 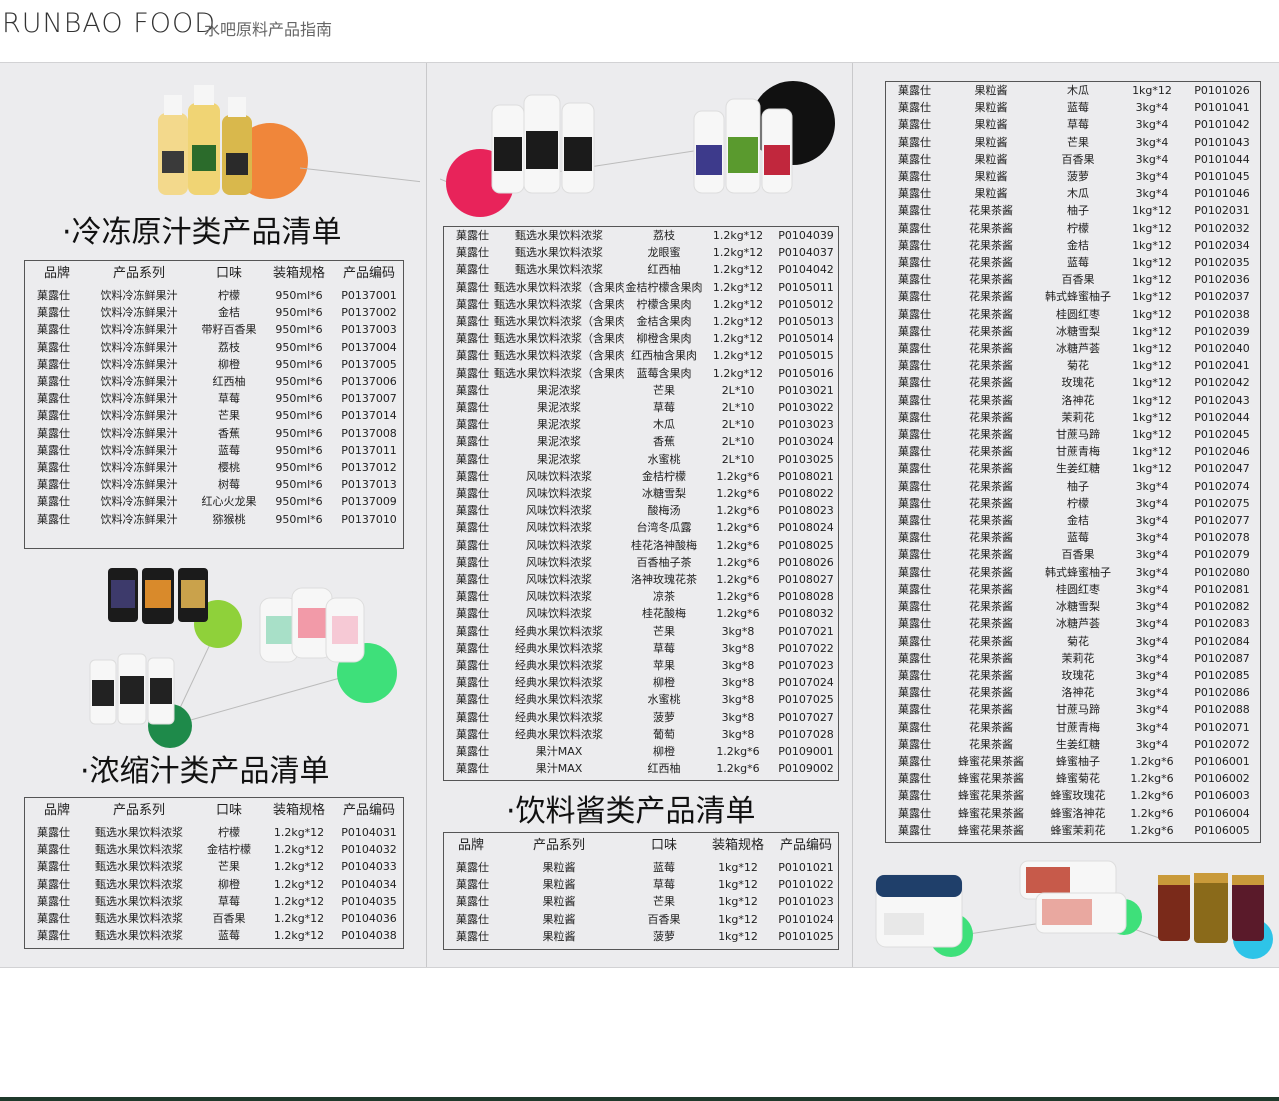 What do you see at coordinates (664, 580) in the screenshot?
I see `flavor-cell: 洛神玫瑰花茶` at bounding box center [664, 580].